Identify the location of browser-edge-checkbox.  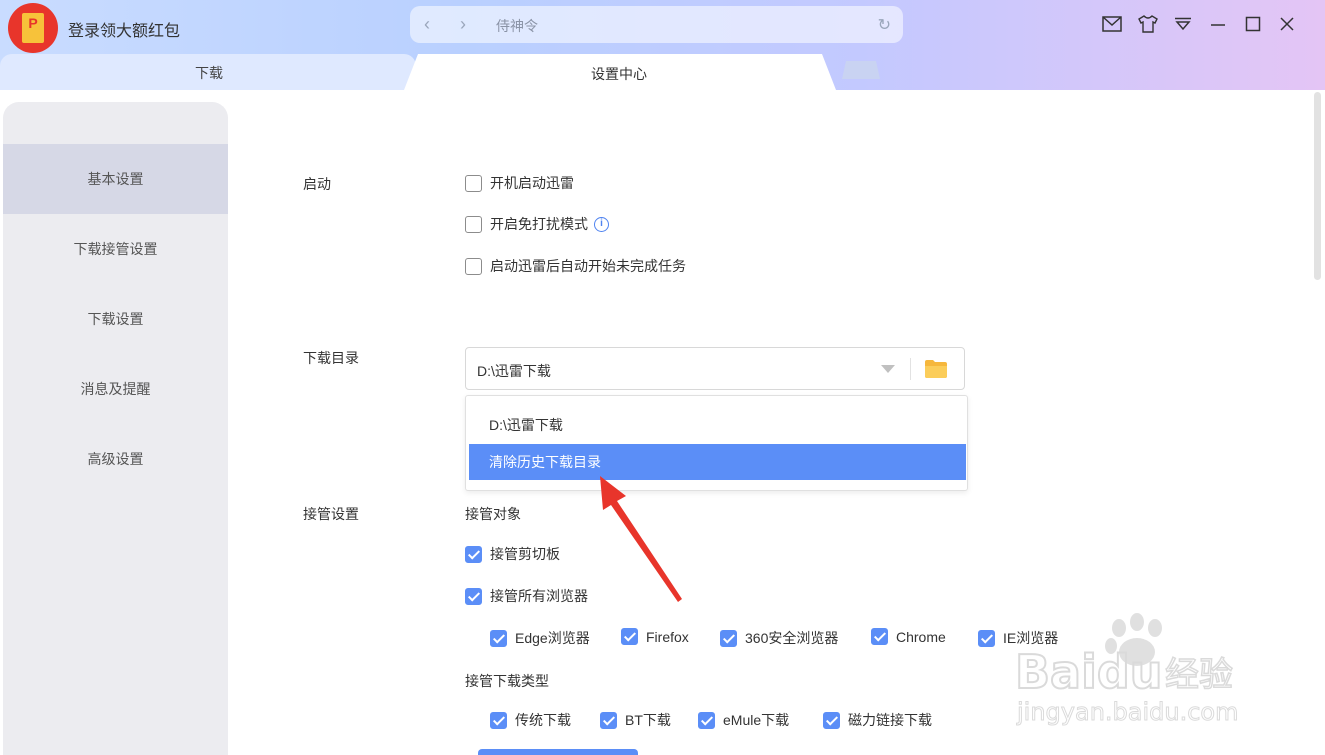
(498, 638).